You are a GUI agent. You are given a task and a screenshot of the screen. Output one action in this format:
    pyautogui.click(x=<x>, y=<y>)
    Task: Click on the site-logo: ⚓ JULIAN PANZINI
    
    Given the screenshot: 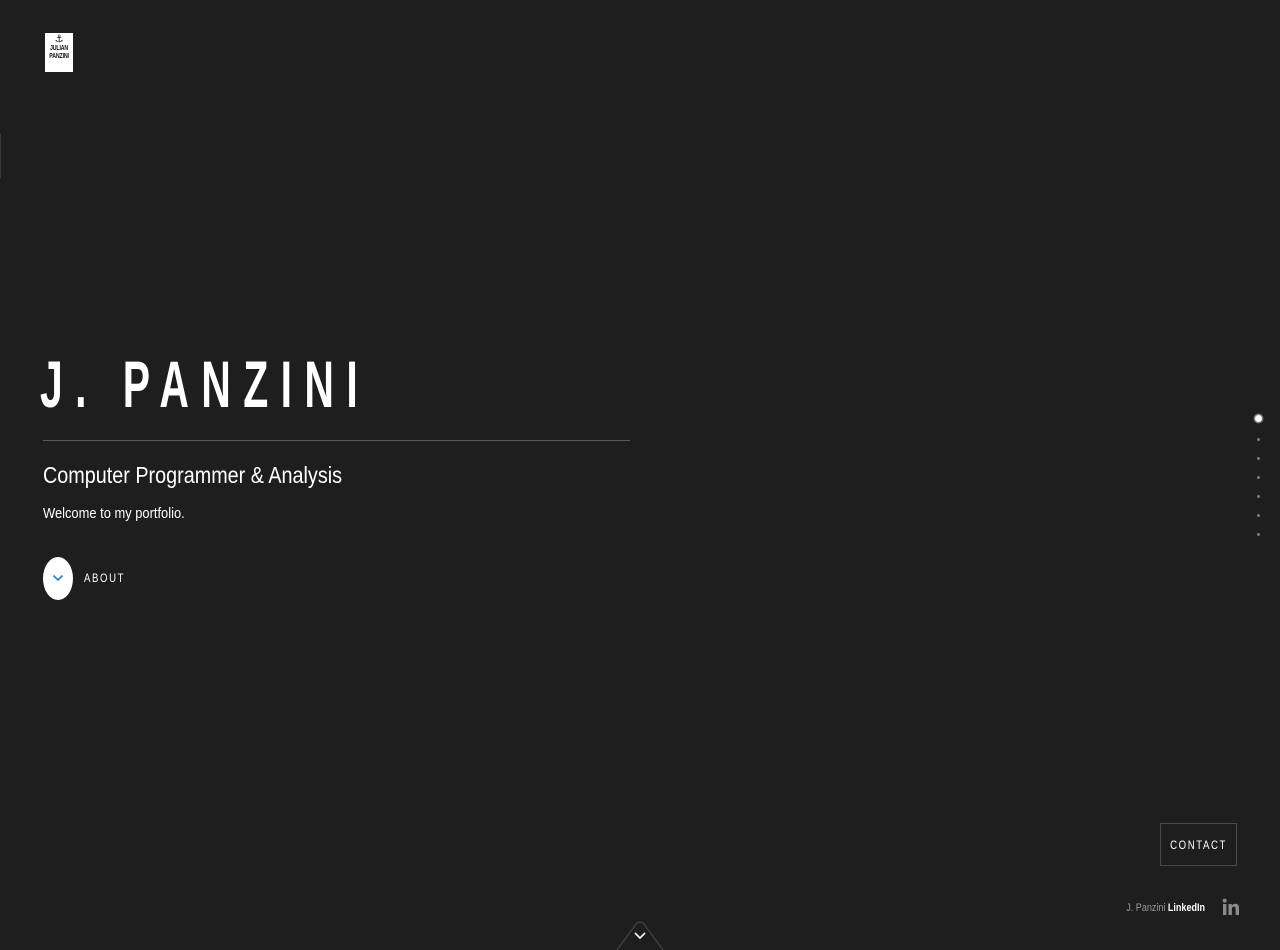 What is the action you would take?
    pyautogui.click(x=59, y=52)
    